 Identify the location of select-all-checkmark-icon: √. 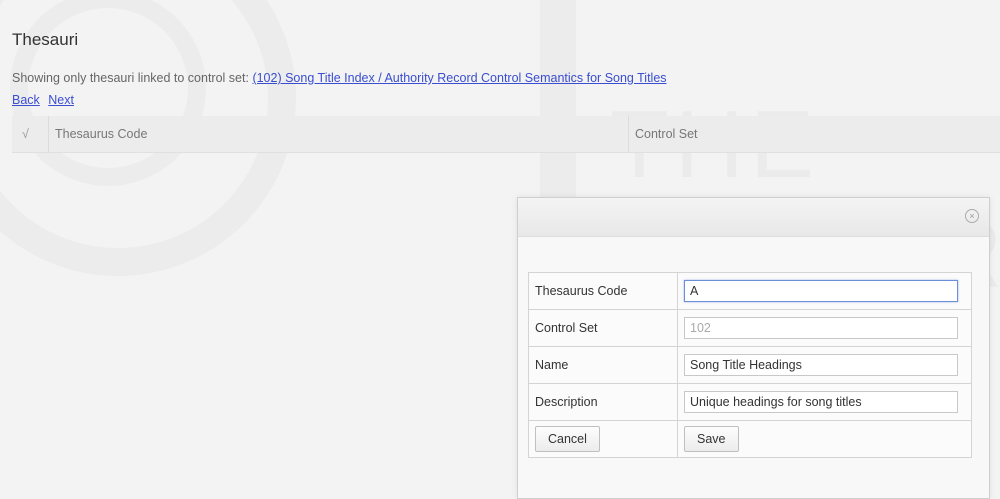
(25, 134).